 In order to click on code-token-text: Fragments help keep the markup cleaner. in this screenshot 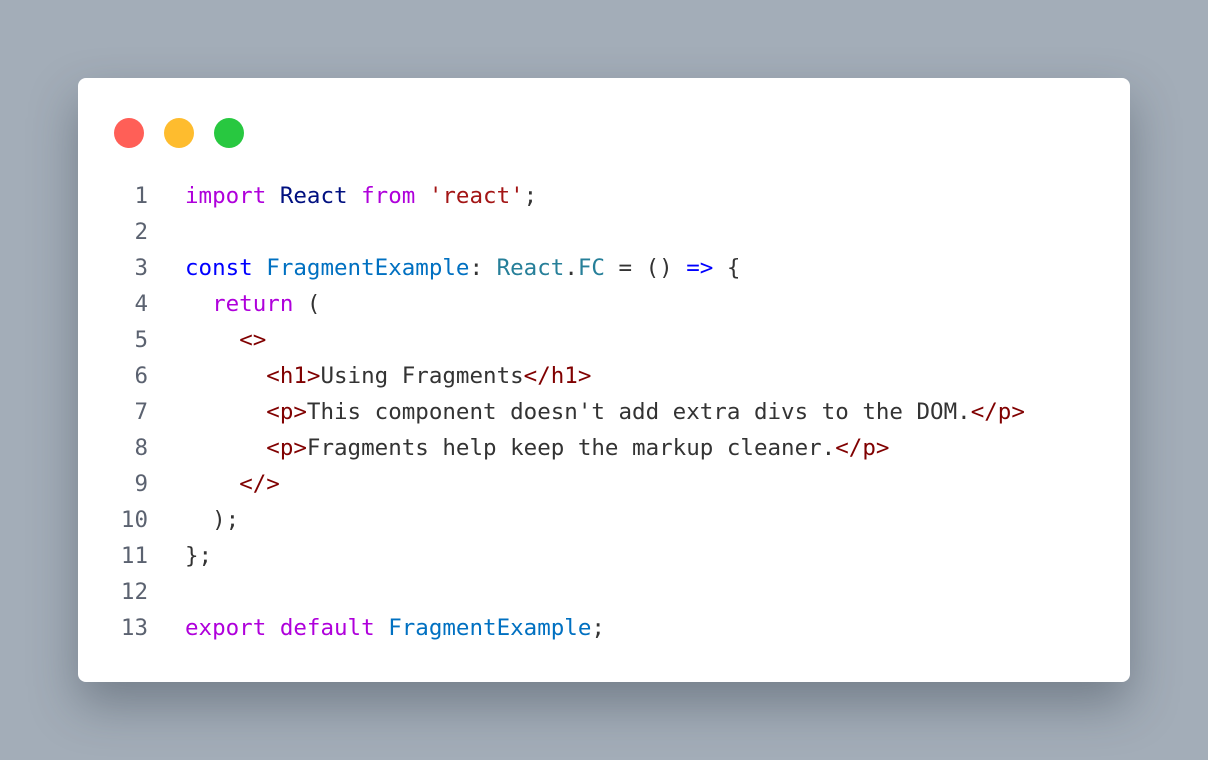, I will do `click(571, 448)`.